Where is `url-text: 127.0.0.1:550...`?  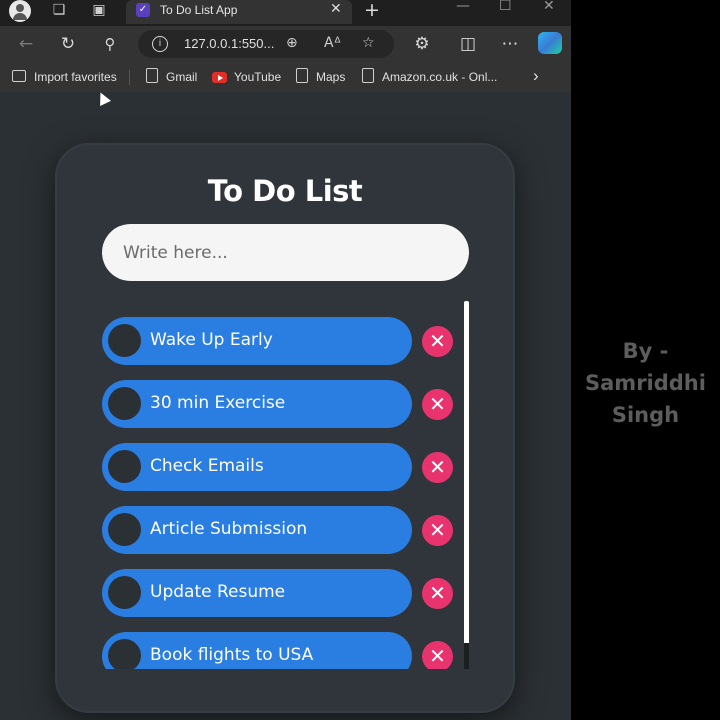
url-text: 127.0.0.1:550... is located at coordinates (229, 43).